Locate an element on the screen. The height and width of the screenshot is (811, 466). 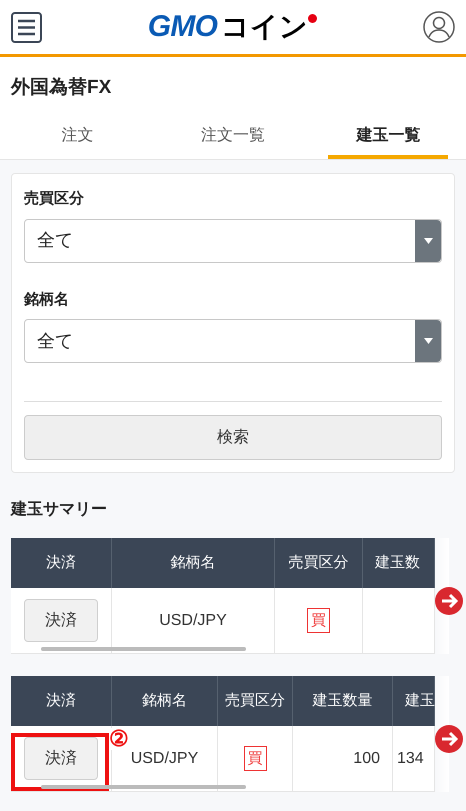
tab: 注文 is located at coordinates (78, 138).